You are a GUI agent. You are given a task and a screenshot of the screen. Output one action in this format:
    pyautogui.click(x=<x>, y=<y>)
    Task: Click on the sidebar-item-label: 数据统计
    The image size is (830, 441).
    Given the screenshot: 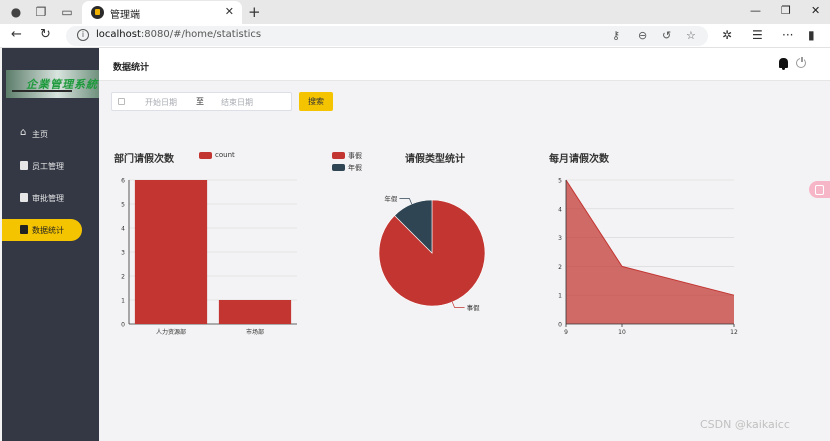 What is the action you would take?
    pyautogui.click(x=48, y=230)
    